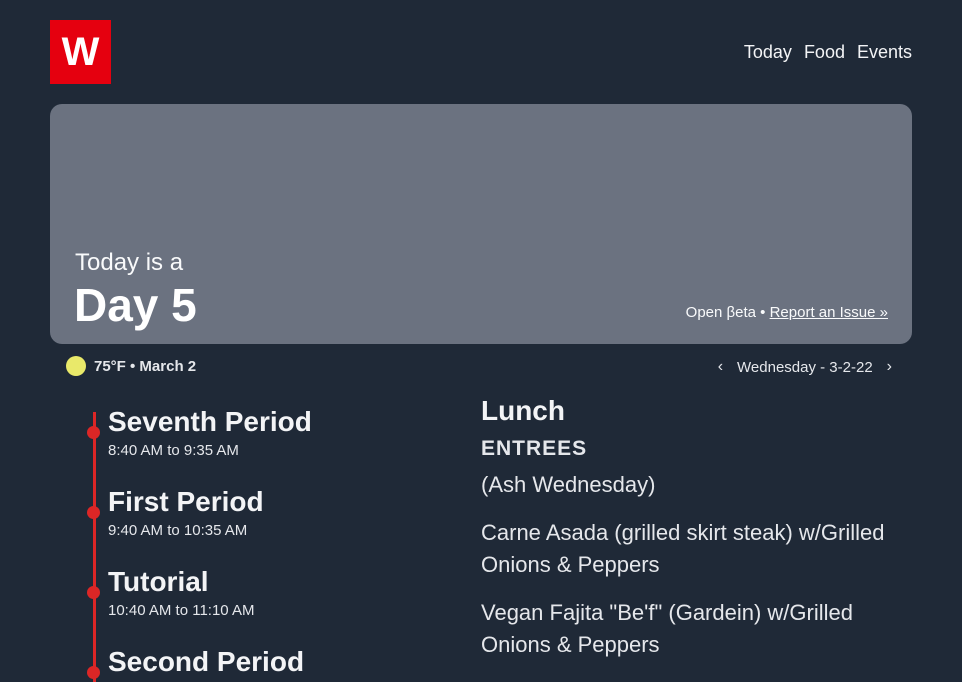 The image size is (962, 682). I want to click on beta-label: Open βeta, so click(720, 312).